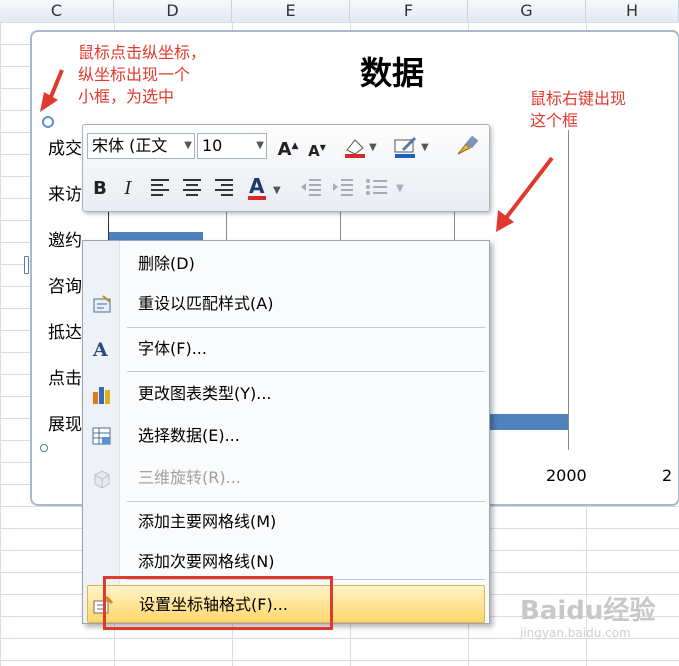 This screenshot has height=666, width=679. Describe the element at coordinates (286, 522) in the screenshot. I see `menu-item-add-major-gridlines: 添加主要网格线(M)` at that location.